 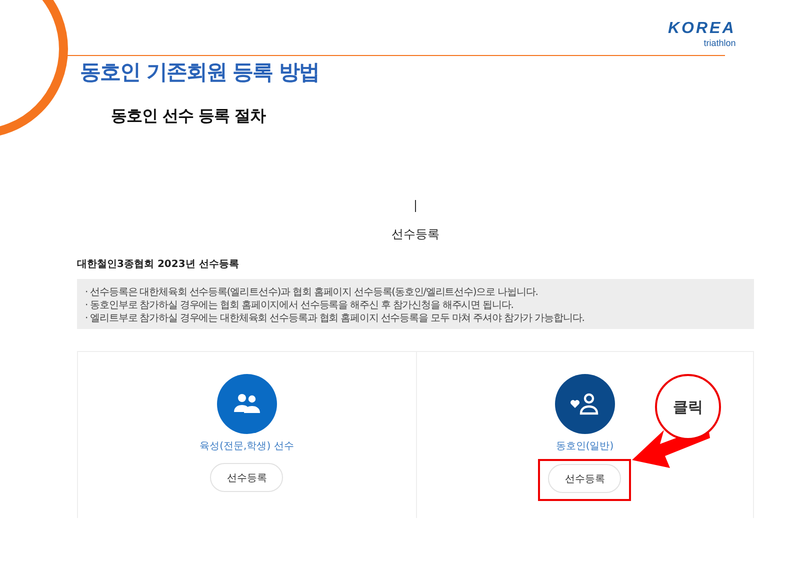 I want to click on page-heading: 선수등록, so click(x=416, y=234).